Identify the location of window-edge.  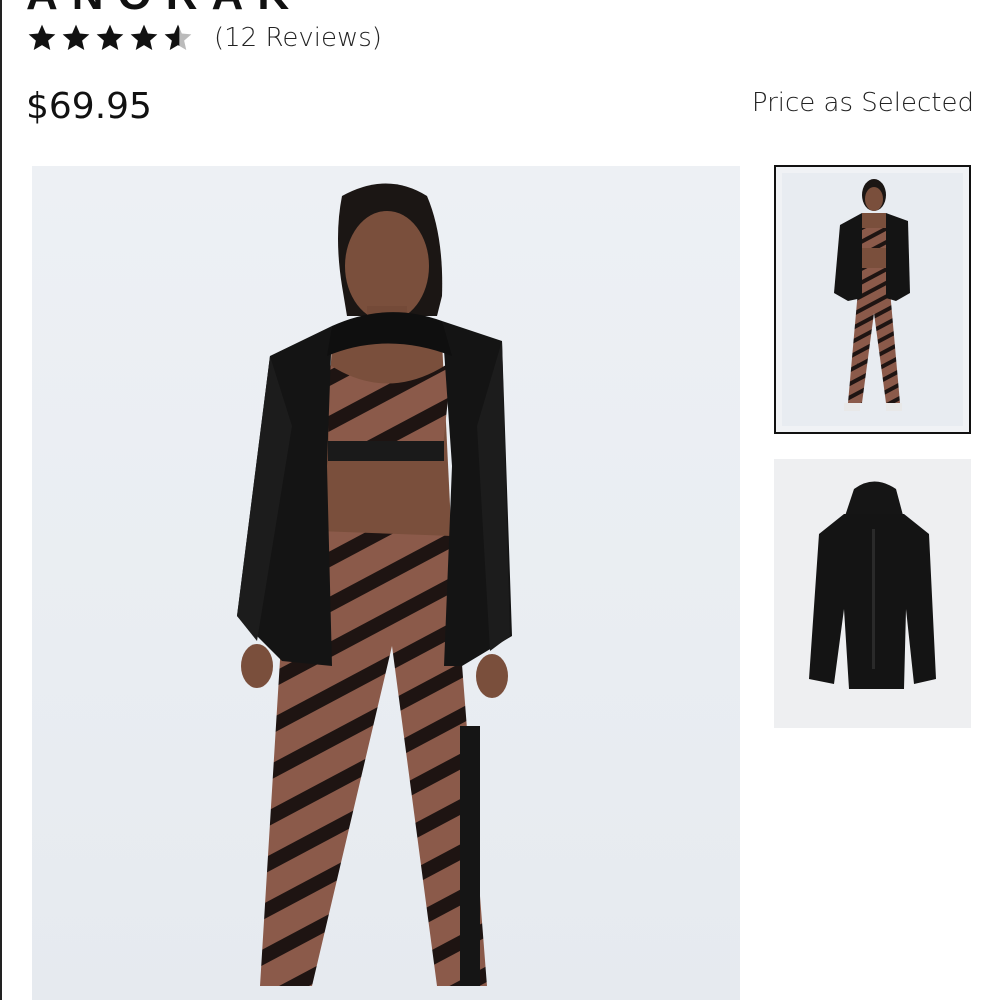
(1, 500).